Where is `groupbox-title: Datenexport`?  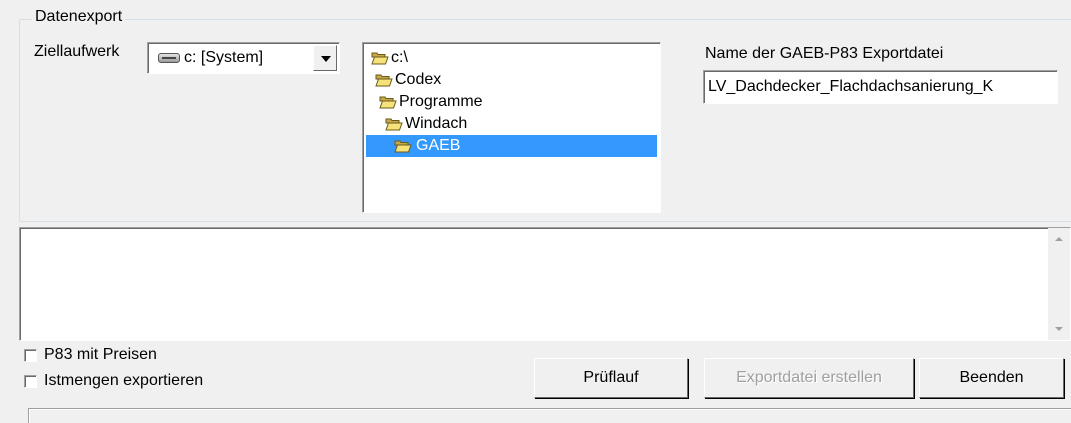
groupbox-title: Datenexport is located at coordinates (79, 17).